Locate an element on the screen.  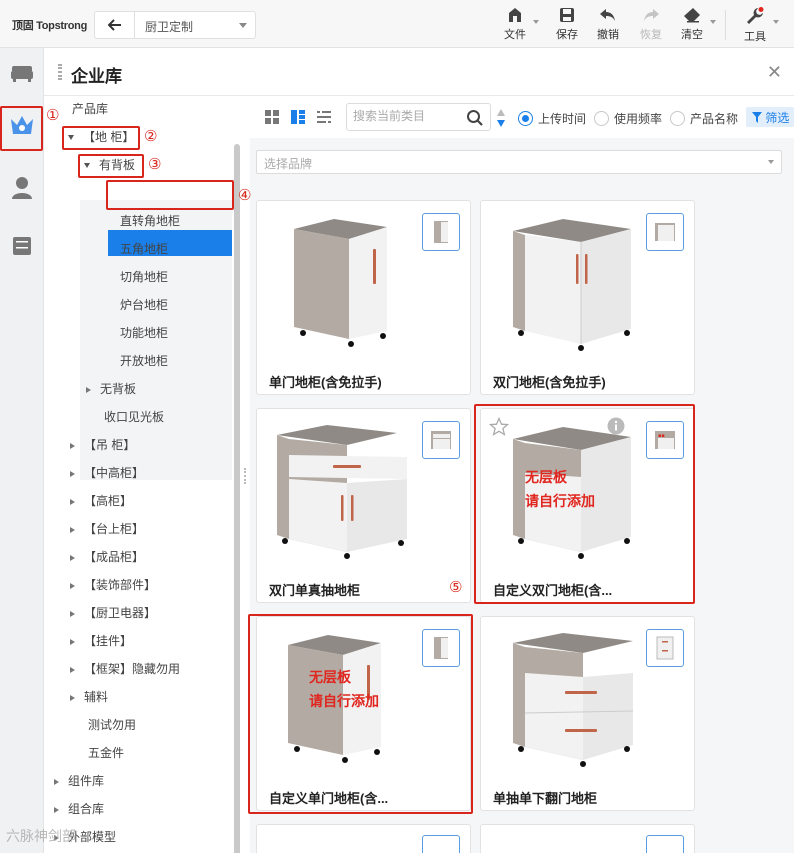
scene-select: 厨卫定制 is located at coordinates (195, 25).